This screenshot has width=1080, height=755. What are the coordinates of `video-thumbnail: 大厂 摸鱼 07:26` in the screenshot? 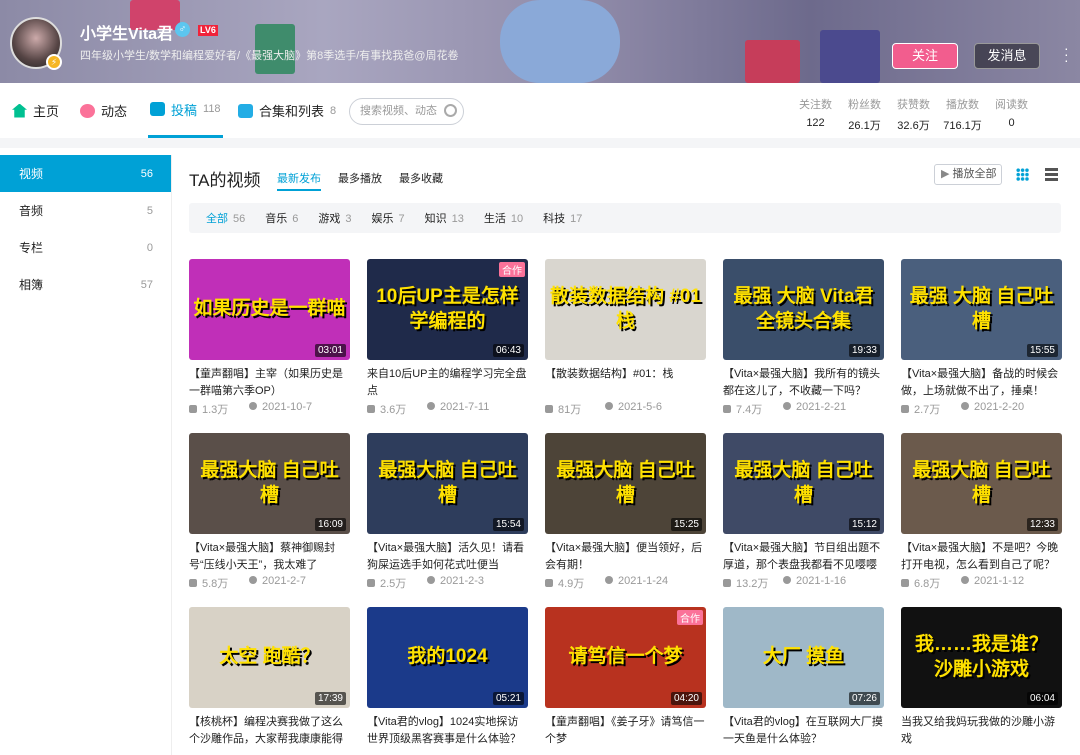 It's located at (803, 657).